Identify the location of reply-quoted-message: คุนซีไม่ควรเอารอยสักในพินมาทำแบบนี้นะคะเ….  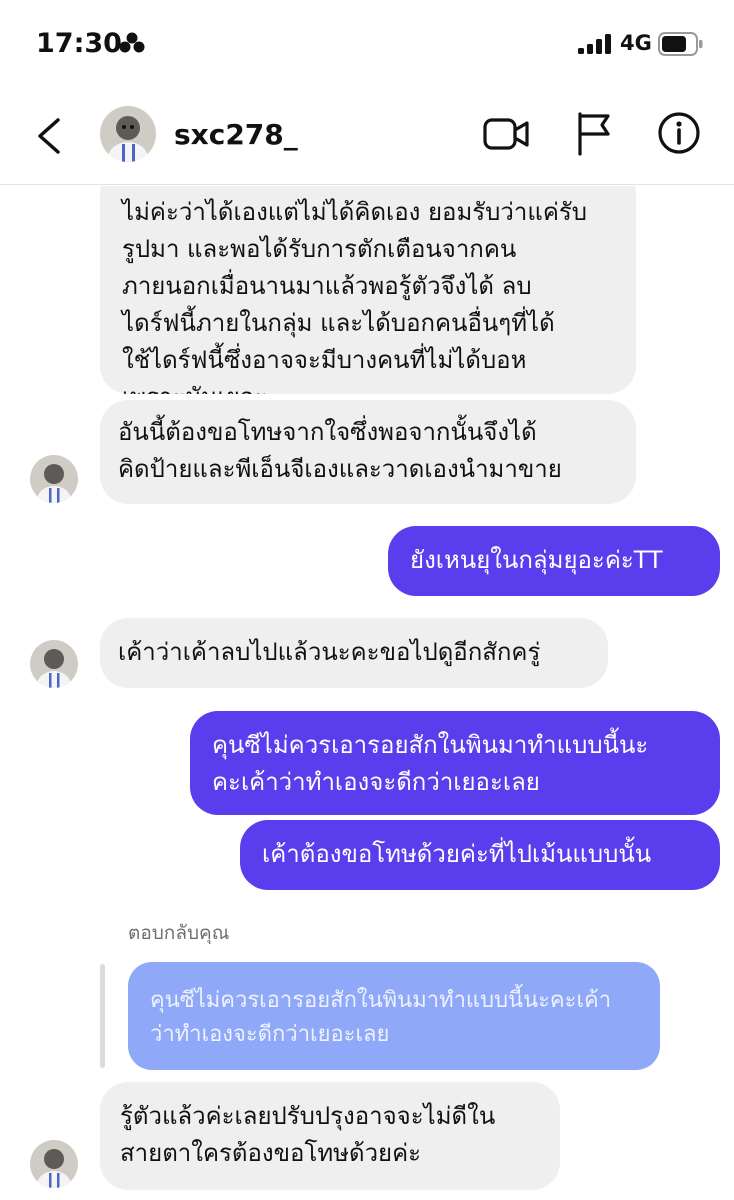
(394, 1016).